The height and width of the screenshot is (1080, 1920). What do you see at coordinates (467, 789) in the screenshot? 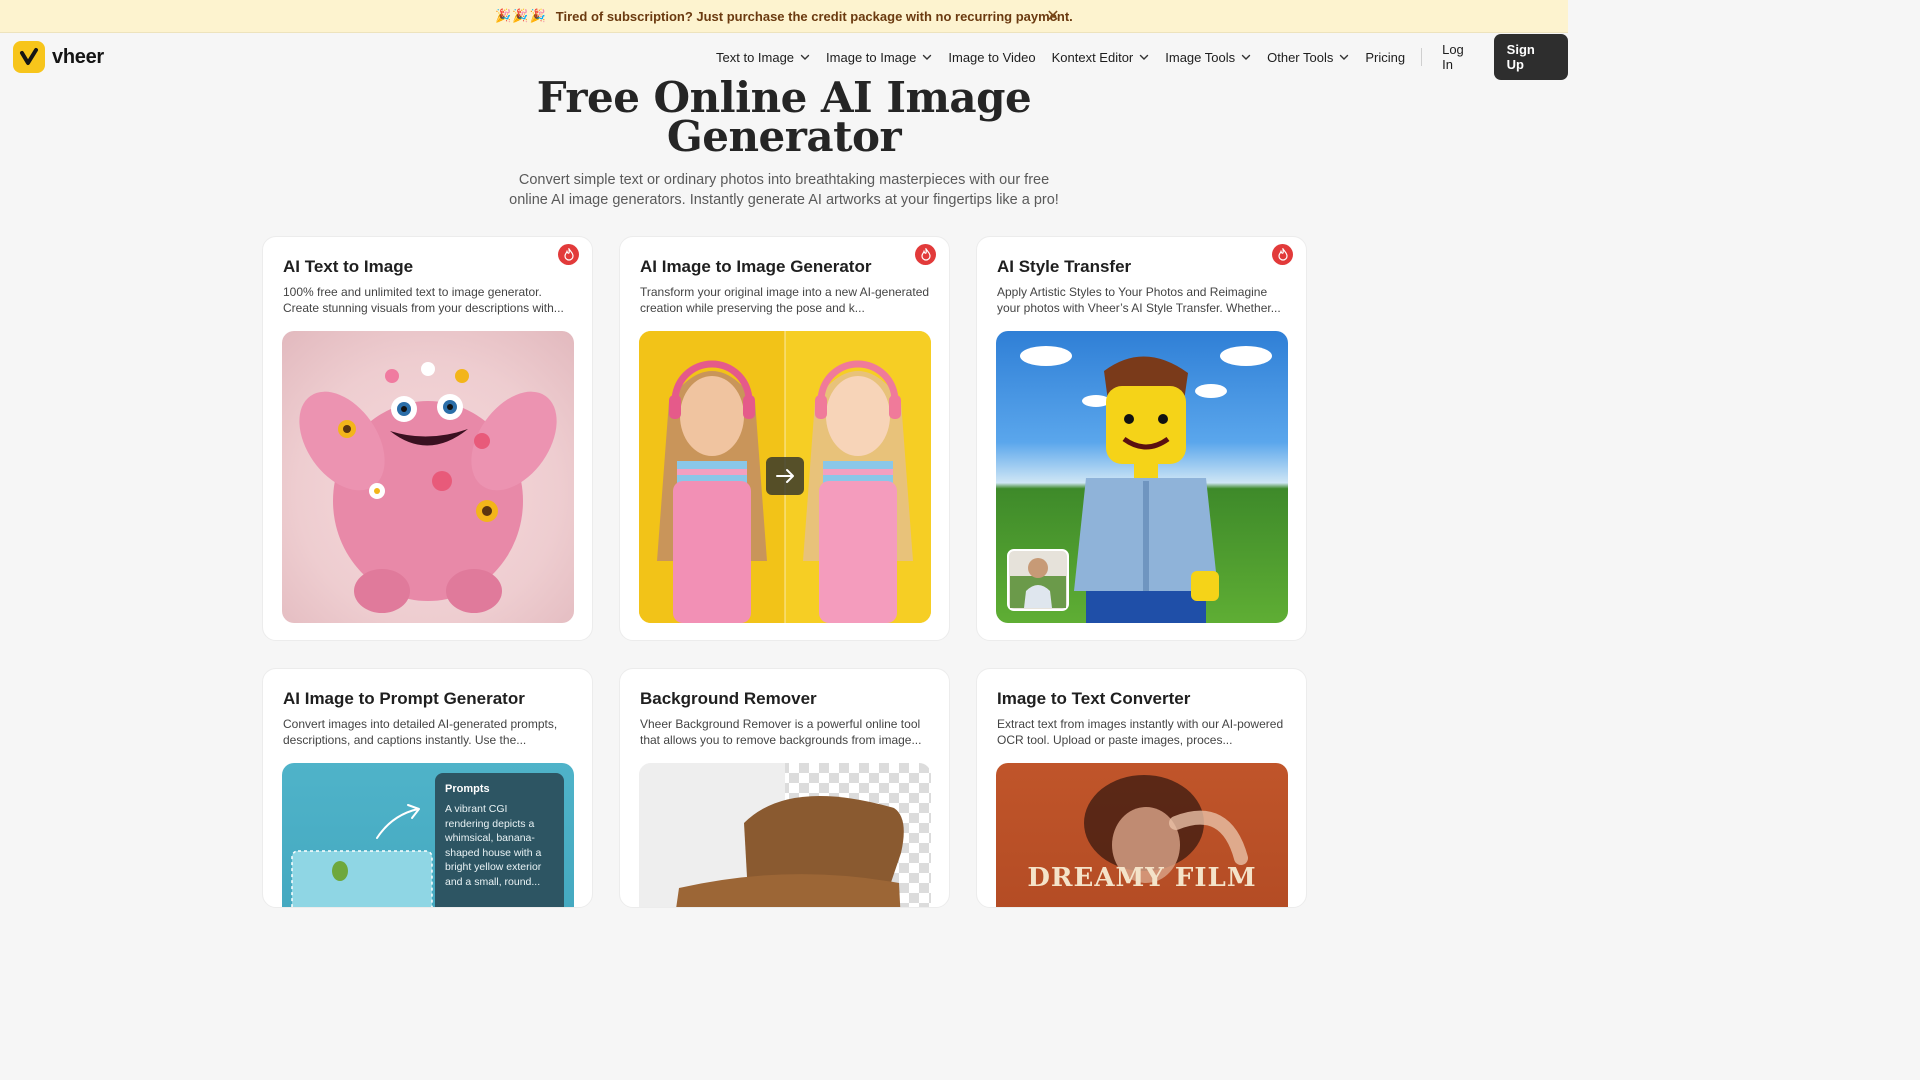
I see `prompts-title: Prompts` at bounding box center [467, 789].